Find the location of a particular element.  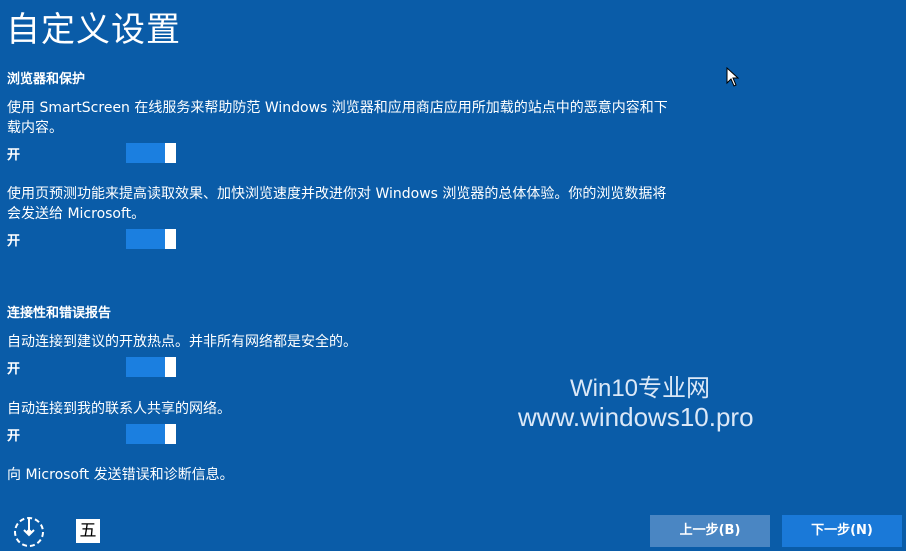

open-hotspots-toggle is located at coordinates (151, 367).